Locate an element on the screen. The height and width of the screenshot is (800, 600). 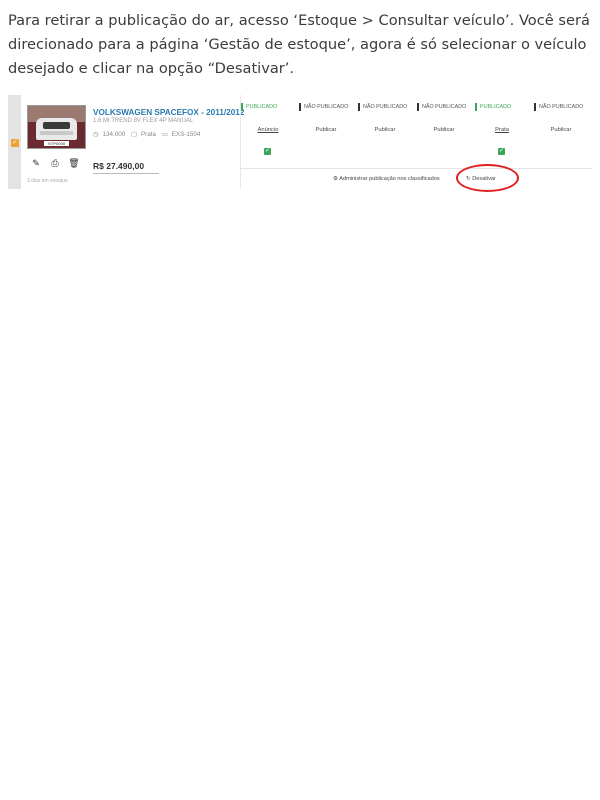
portal-column-1: PUBLICADO Anúncio ✓ is located at coordinates (270, 134).